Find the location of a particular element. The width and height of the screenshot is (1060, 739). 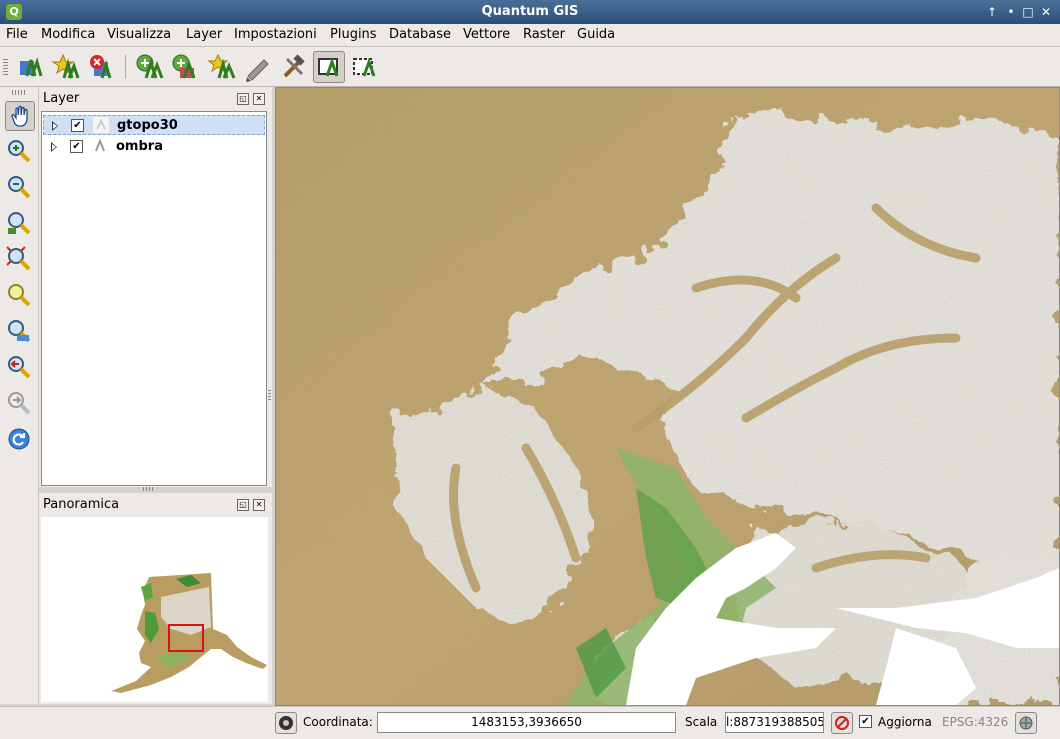

menu-impostazioni: Impostazioni is located at coordinates (275, 34).